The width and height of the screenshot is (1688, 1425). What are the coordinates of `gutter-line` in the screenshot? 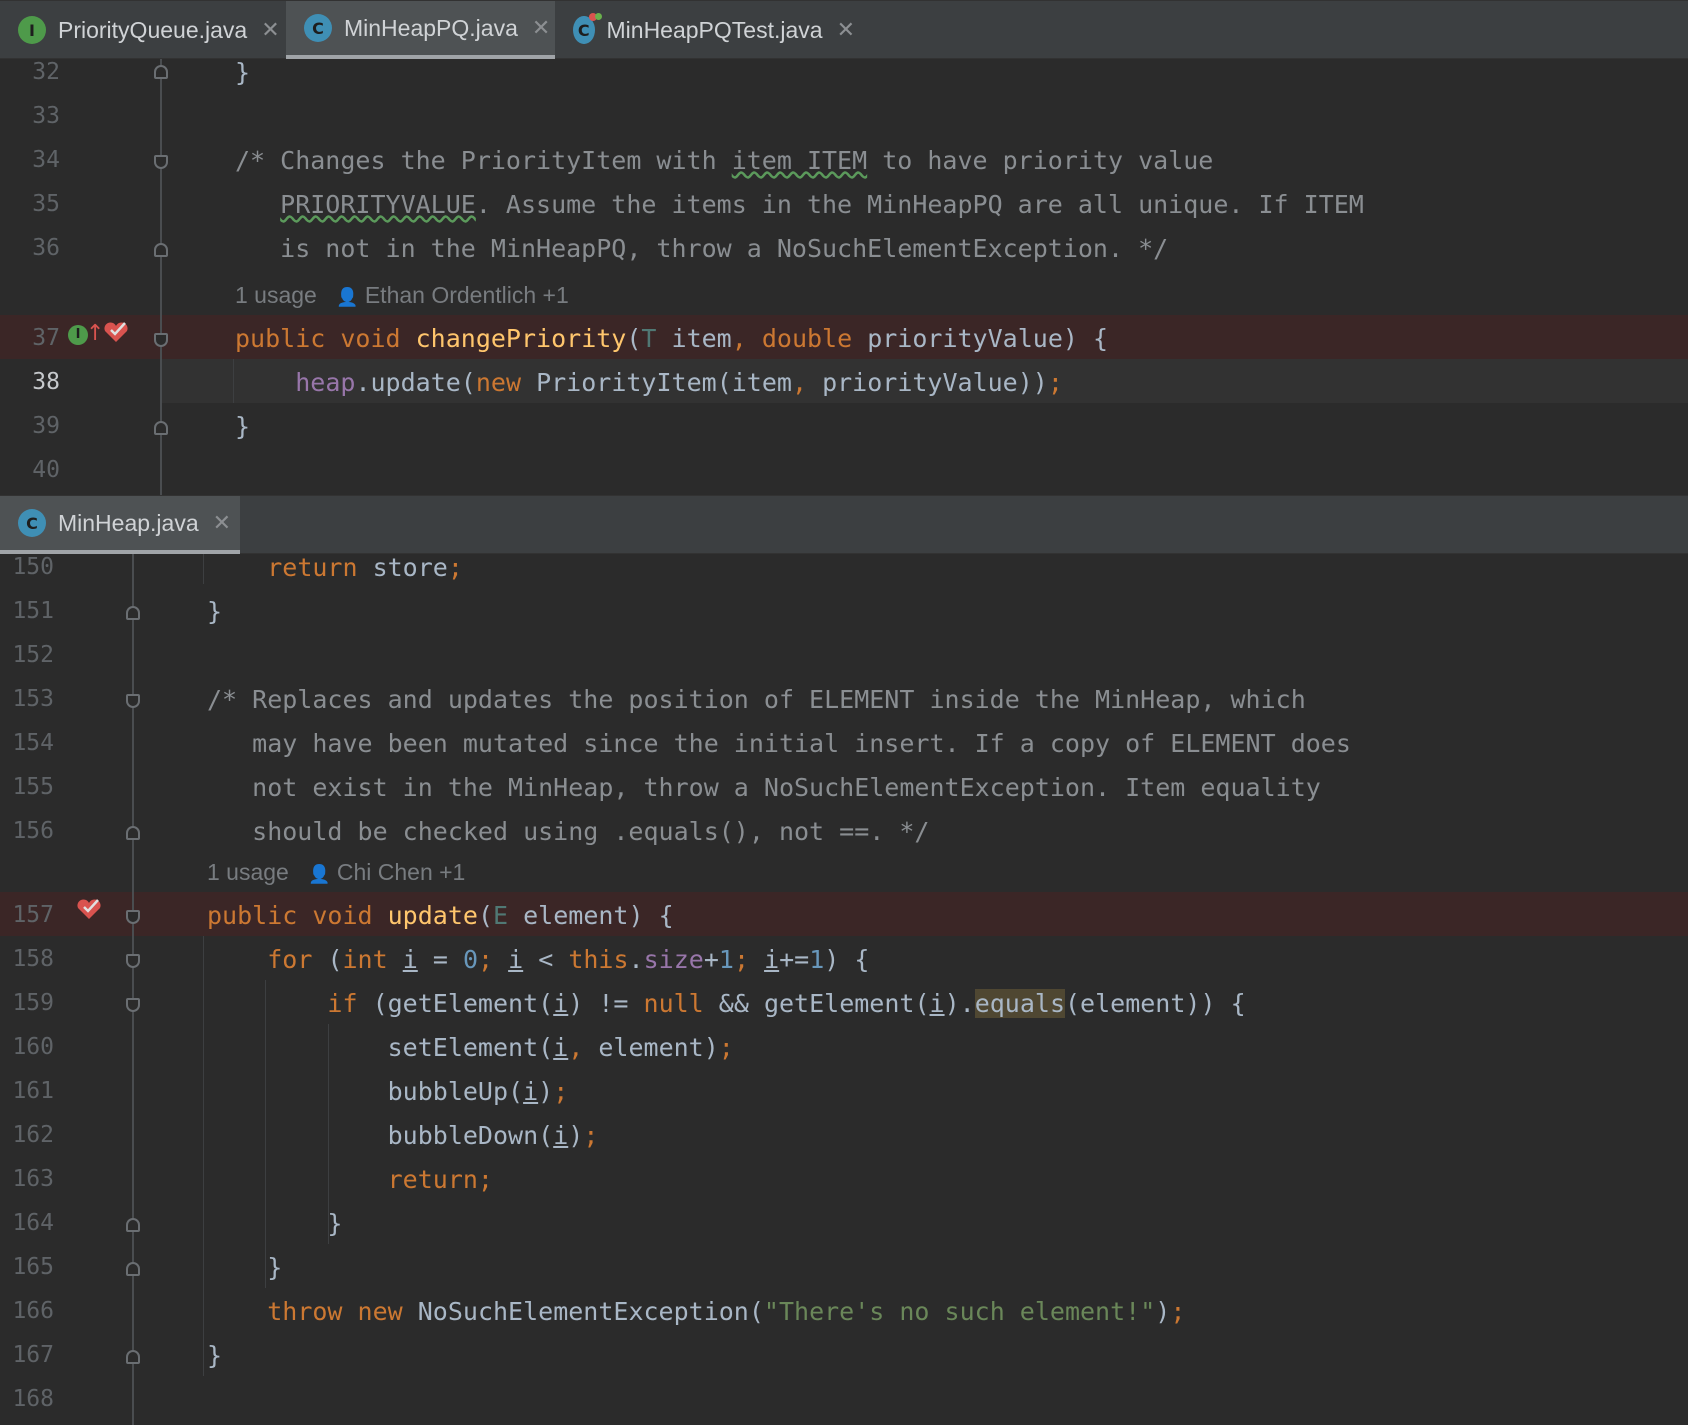 It's located at (133, 989).